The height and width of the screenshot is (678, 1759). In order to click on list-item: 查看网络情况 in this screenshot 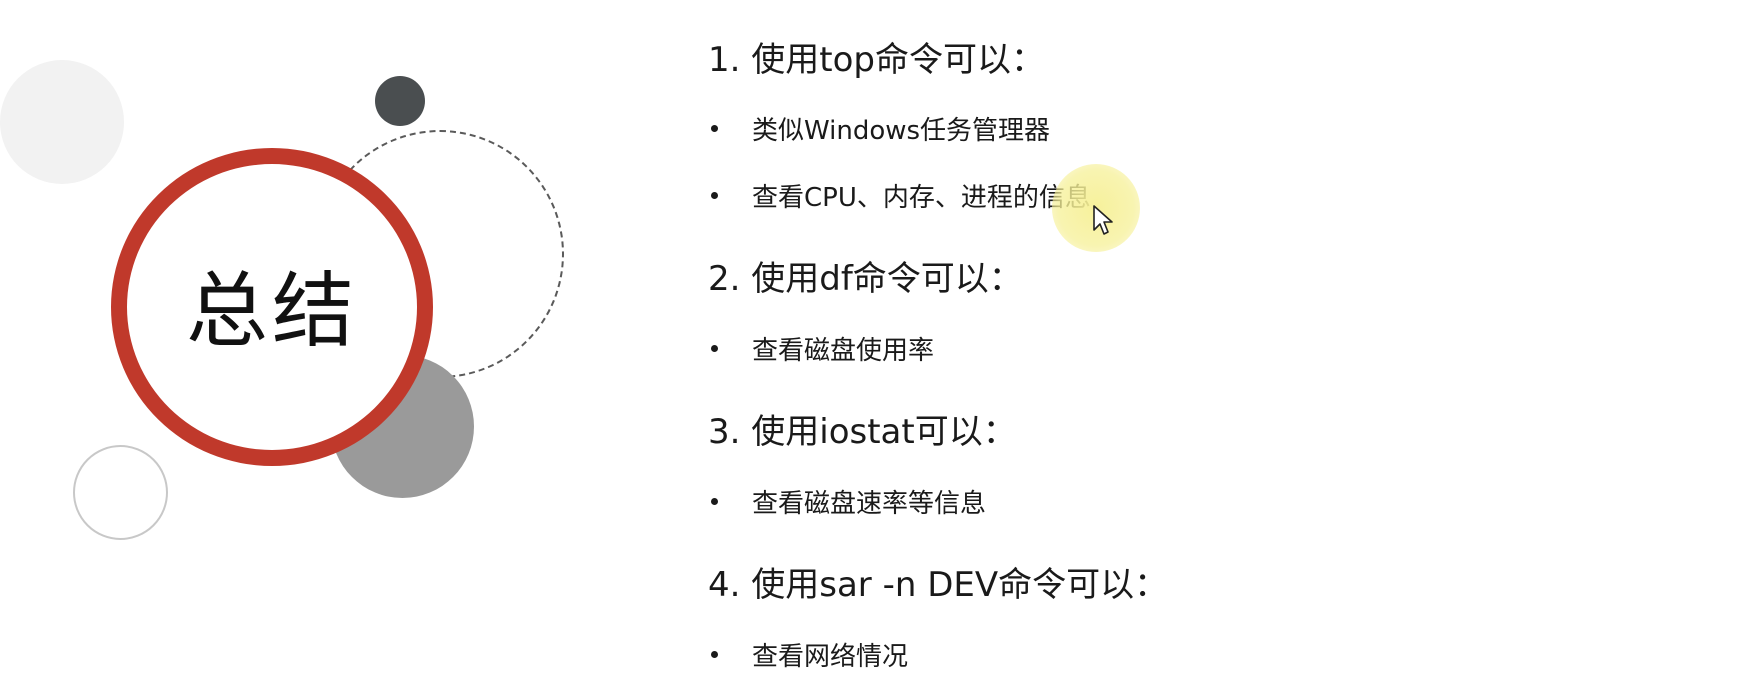, I will do `click(808, 654)`.